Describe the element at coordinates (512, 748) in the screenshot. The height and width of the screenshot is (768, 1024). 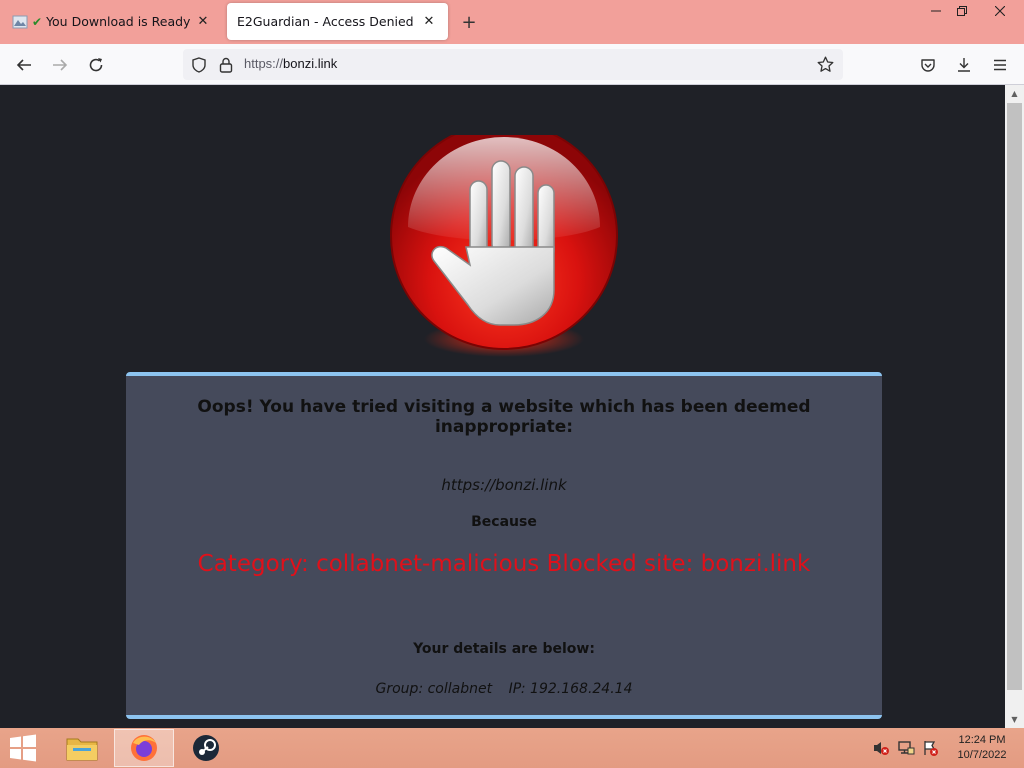
I see `taskbar: 12:24 PM 10/7/2022` at that location.